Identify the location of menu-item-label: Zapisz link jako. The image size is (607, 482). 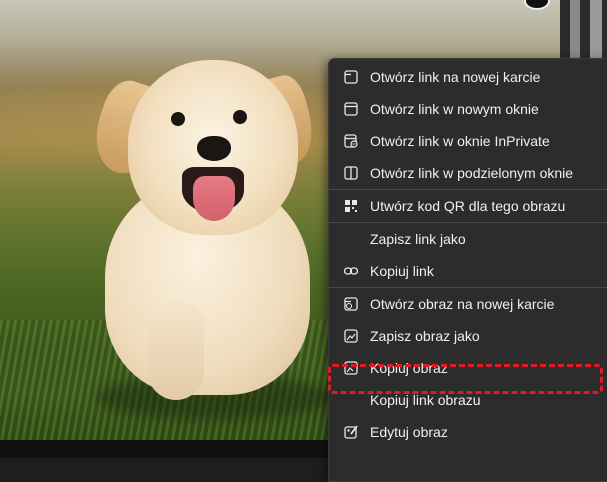
(418, 239).